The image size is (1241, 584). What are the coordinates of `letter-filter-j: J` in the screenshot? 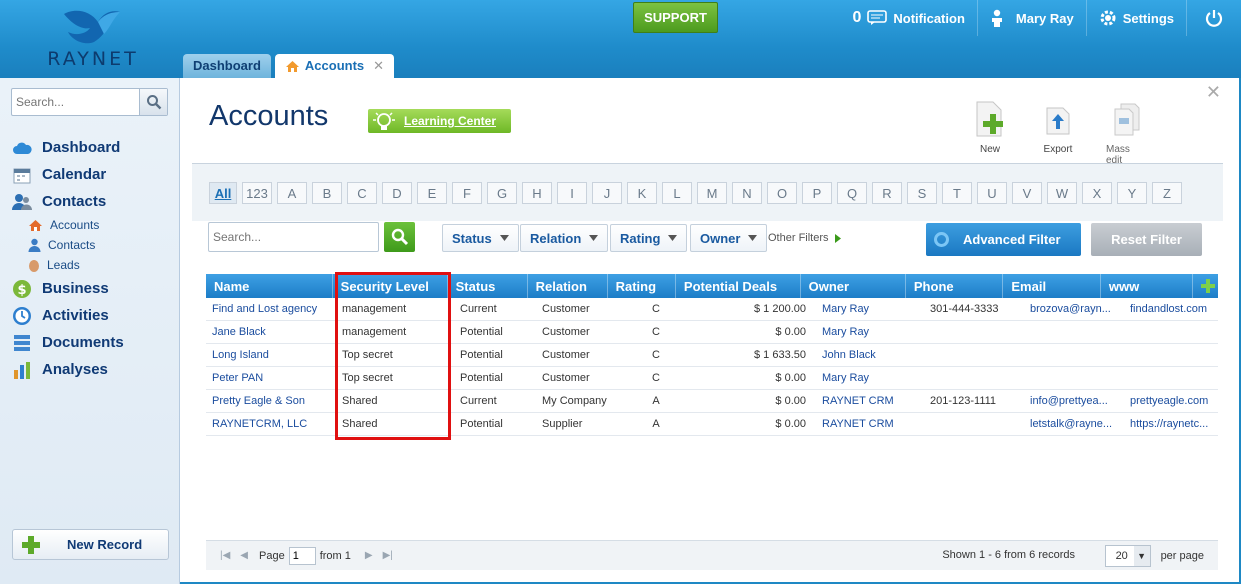 It's located at (607, 193).